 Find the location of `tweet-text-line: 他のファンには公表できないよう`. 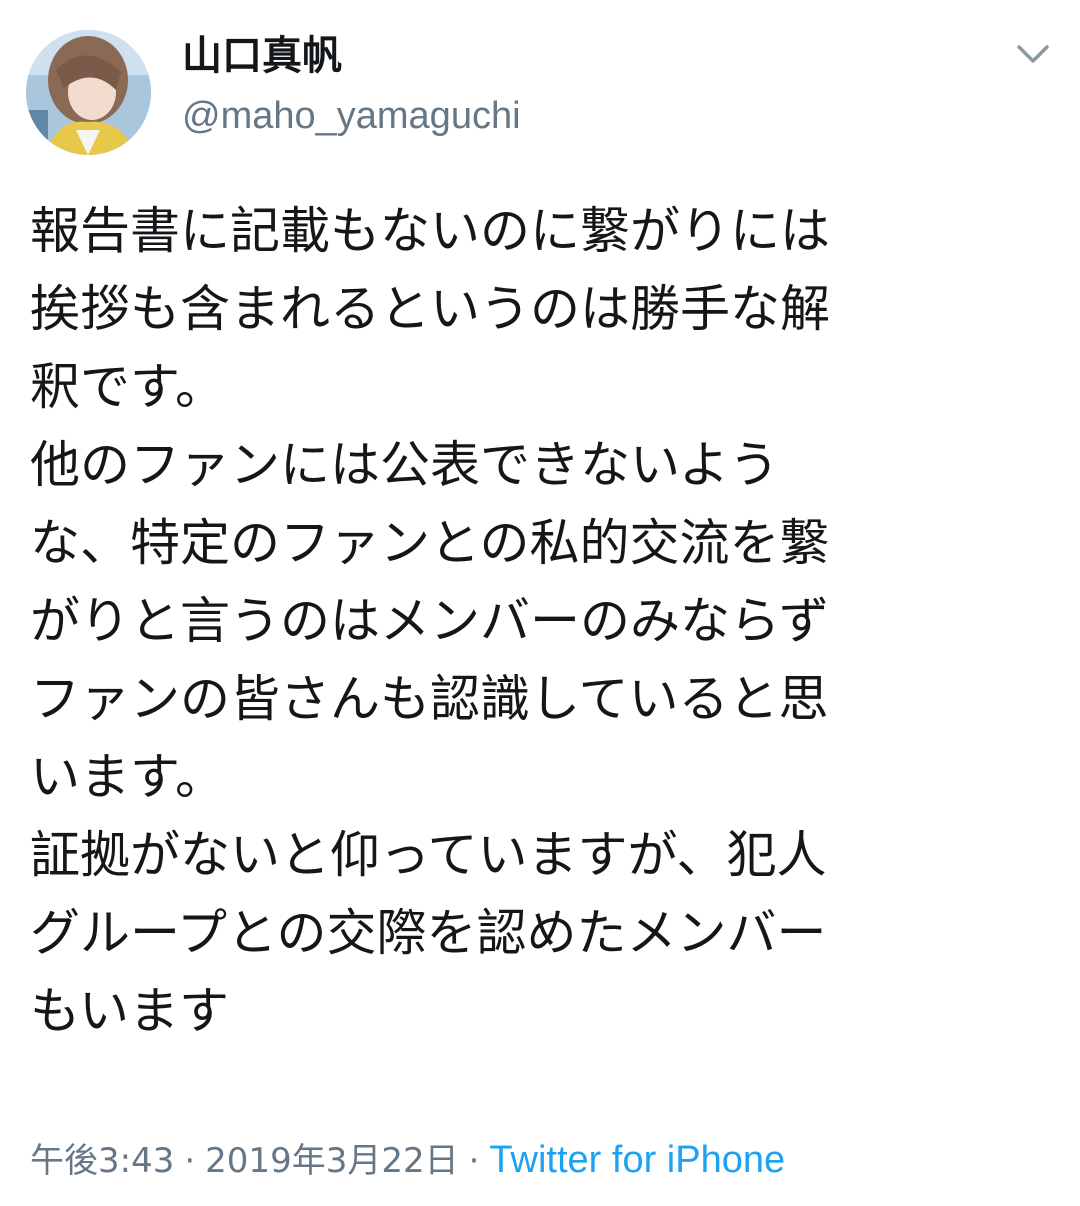

tweet-text-line: 他のファンには公表できないよう is located at coordinates (404, 465).